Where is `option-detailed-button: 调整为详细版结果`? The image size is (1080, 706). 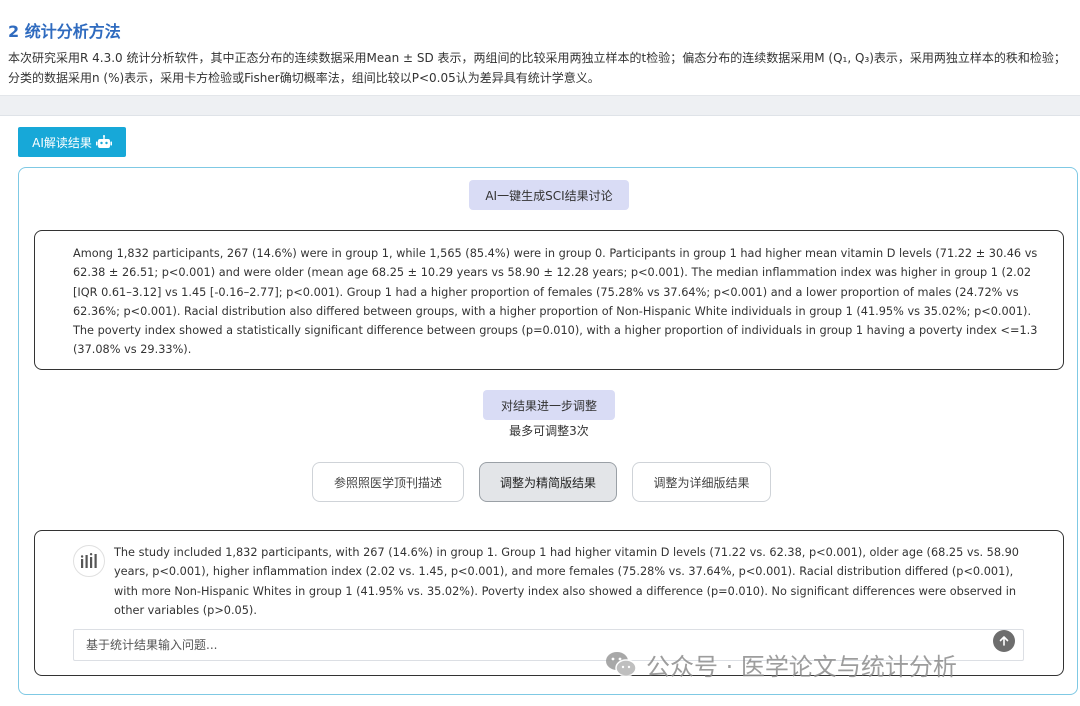
option-detailed-button: 调整为详细版结果 is located at coordinates (701, 482).